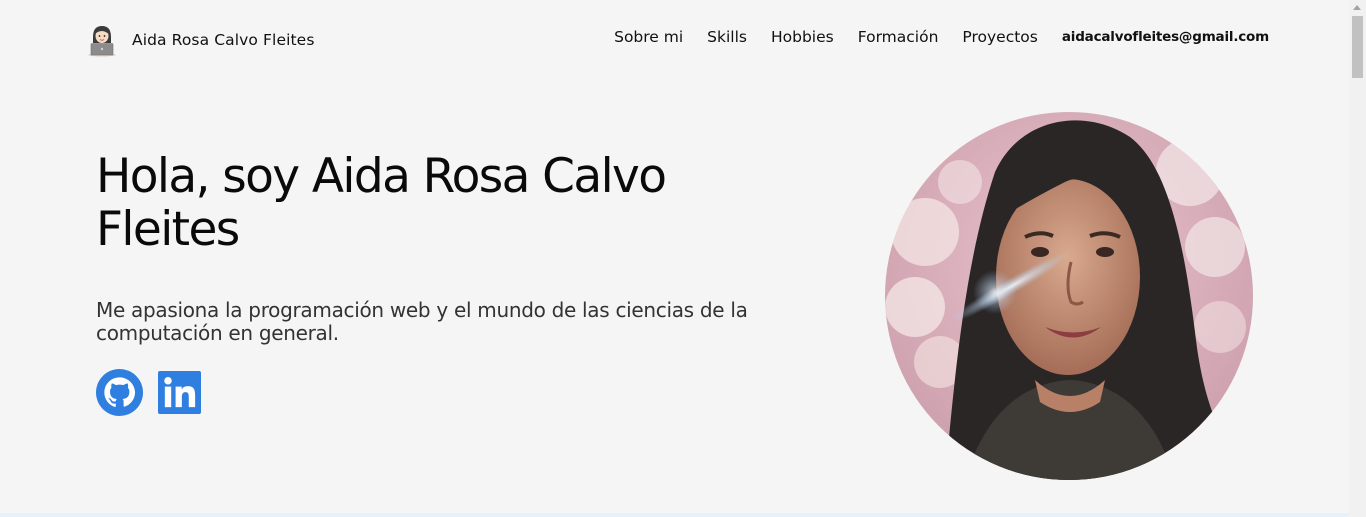 This screenshot has width=1366, height=517. What do you see at coordinates (1357, 47) in the screenshot?
I see `scroll-thumb` at bounding box center [1357, 47].